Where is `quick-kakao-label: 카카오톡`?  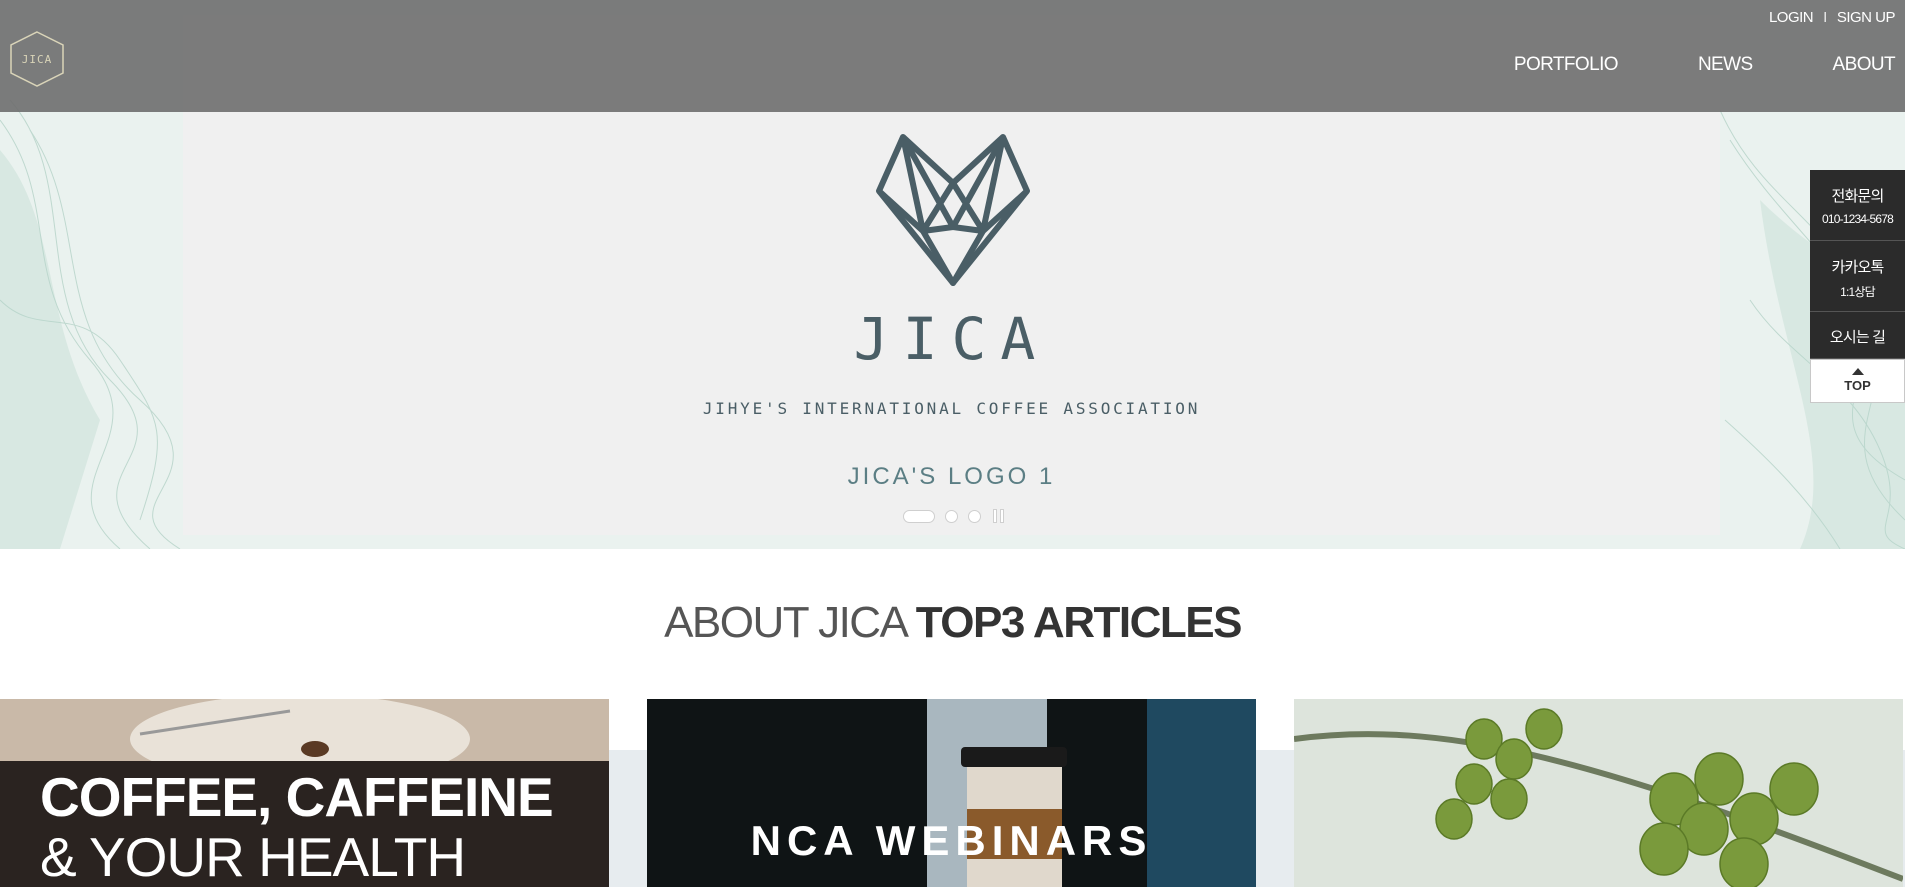 quick-kakao-label: 카카오톡 is located at coordinates (1857, 267).